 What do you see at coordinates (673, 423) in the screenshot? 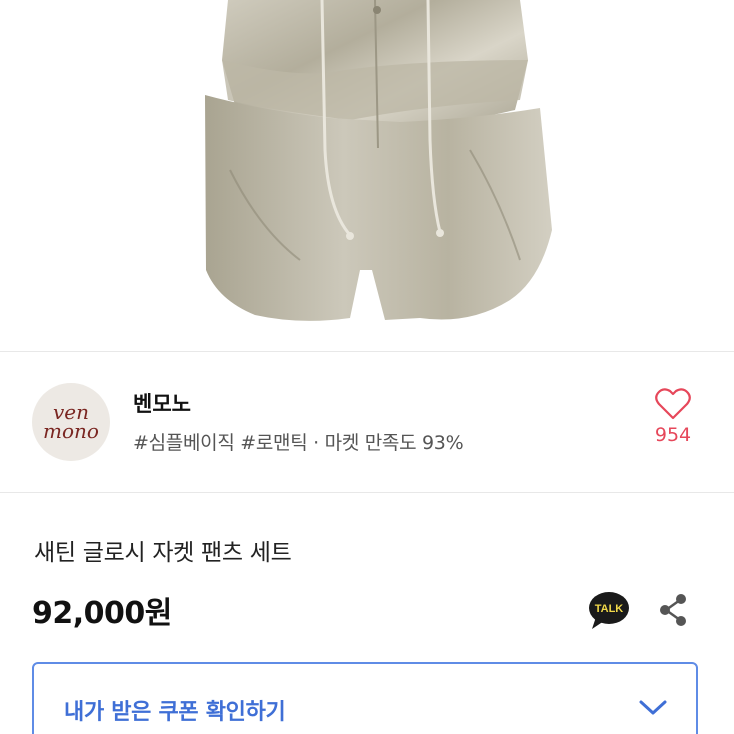
I see `like-button: 954` at bounding box center [673, 423].